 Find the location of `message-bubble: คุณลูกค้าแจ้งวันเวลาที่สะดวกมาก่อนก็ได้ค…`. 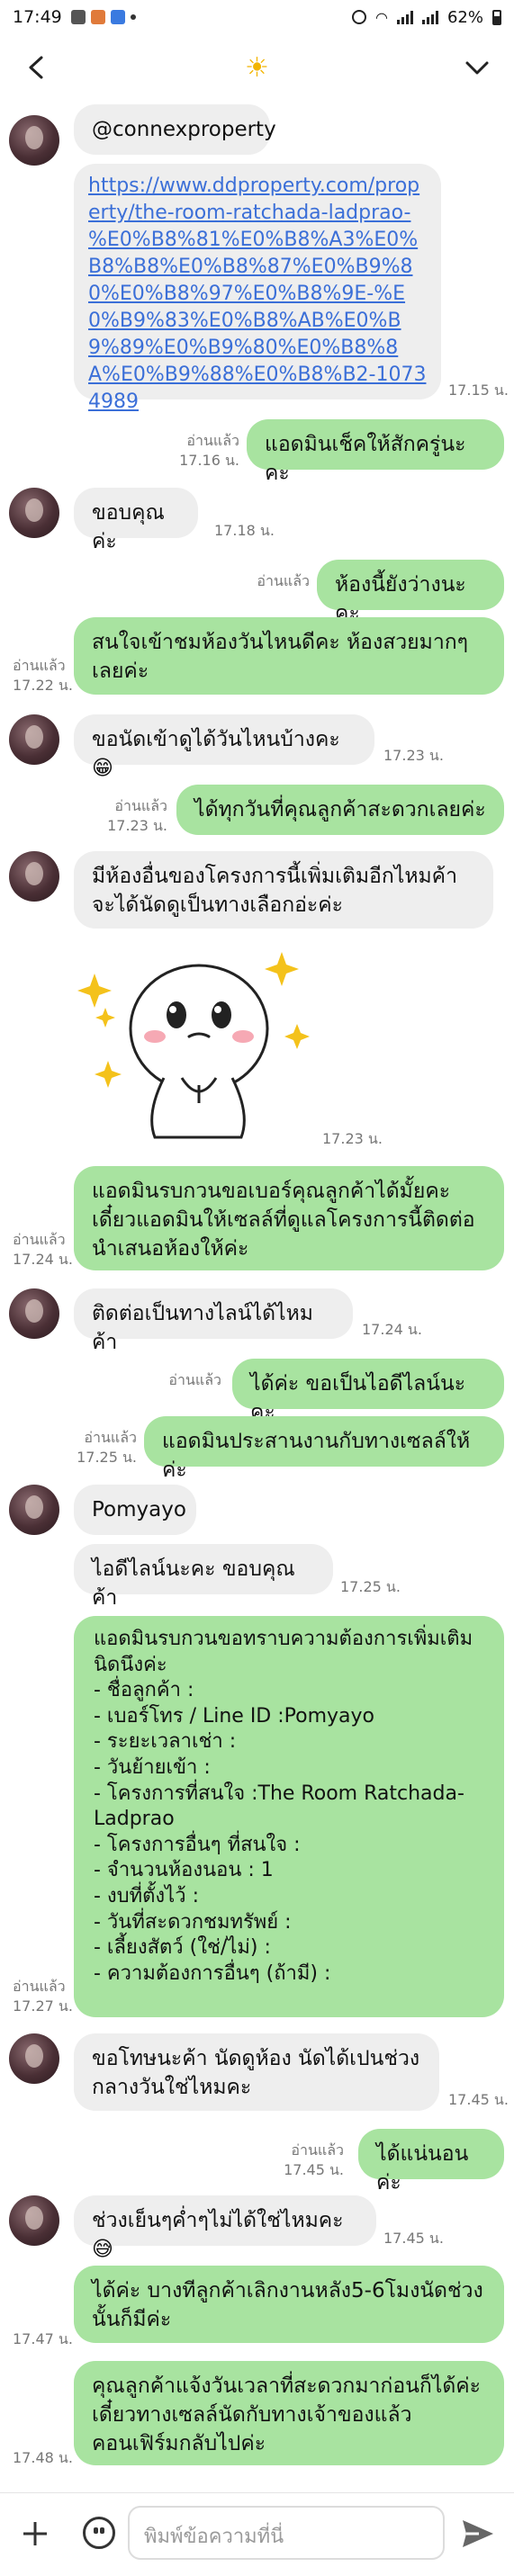

message-bubble: คุณลูกค้าแจ้งวันเวลาที่สะดวกมาก่อนก็ได้ค… is located at coordinates (289, 2413).